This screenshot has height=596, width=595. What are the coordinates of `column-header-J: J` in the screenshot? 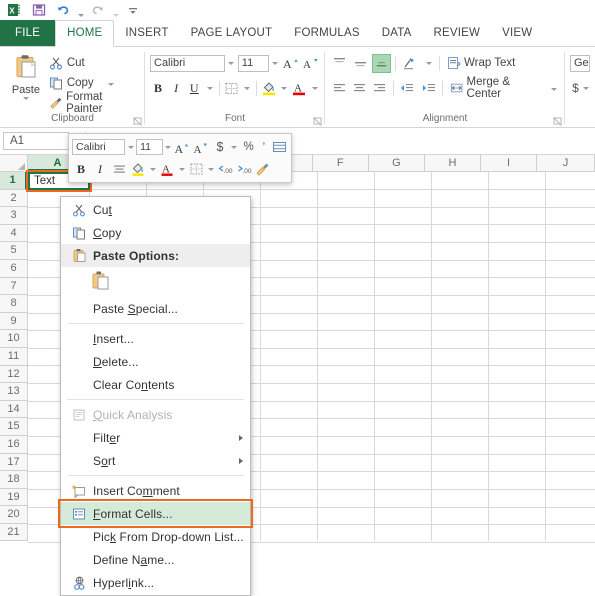 It's located at (566, 163).